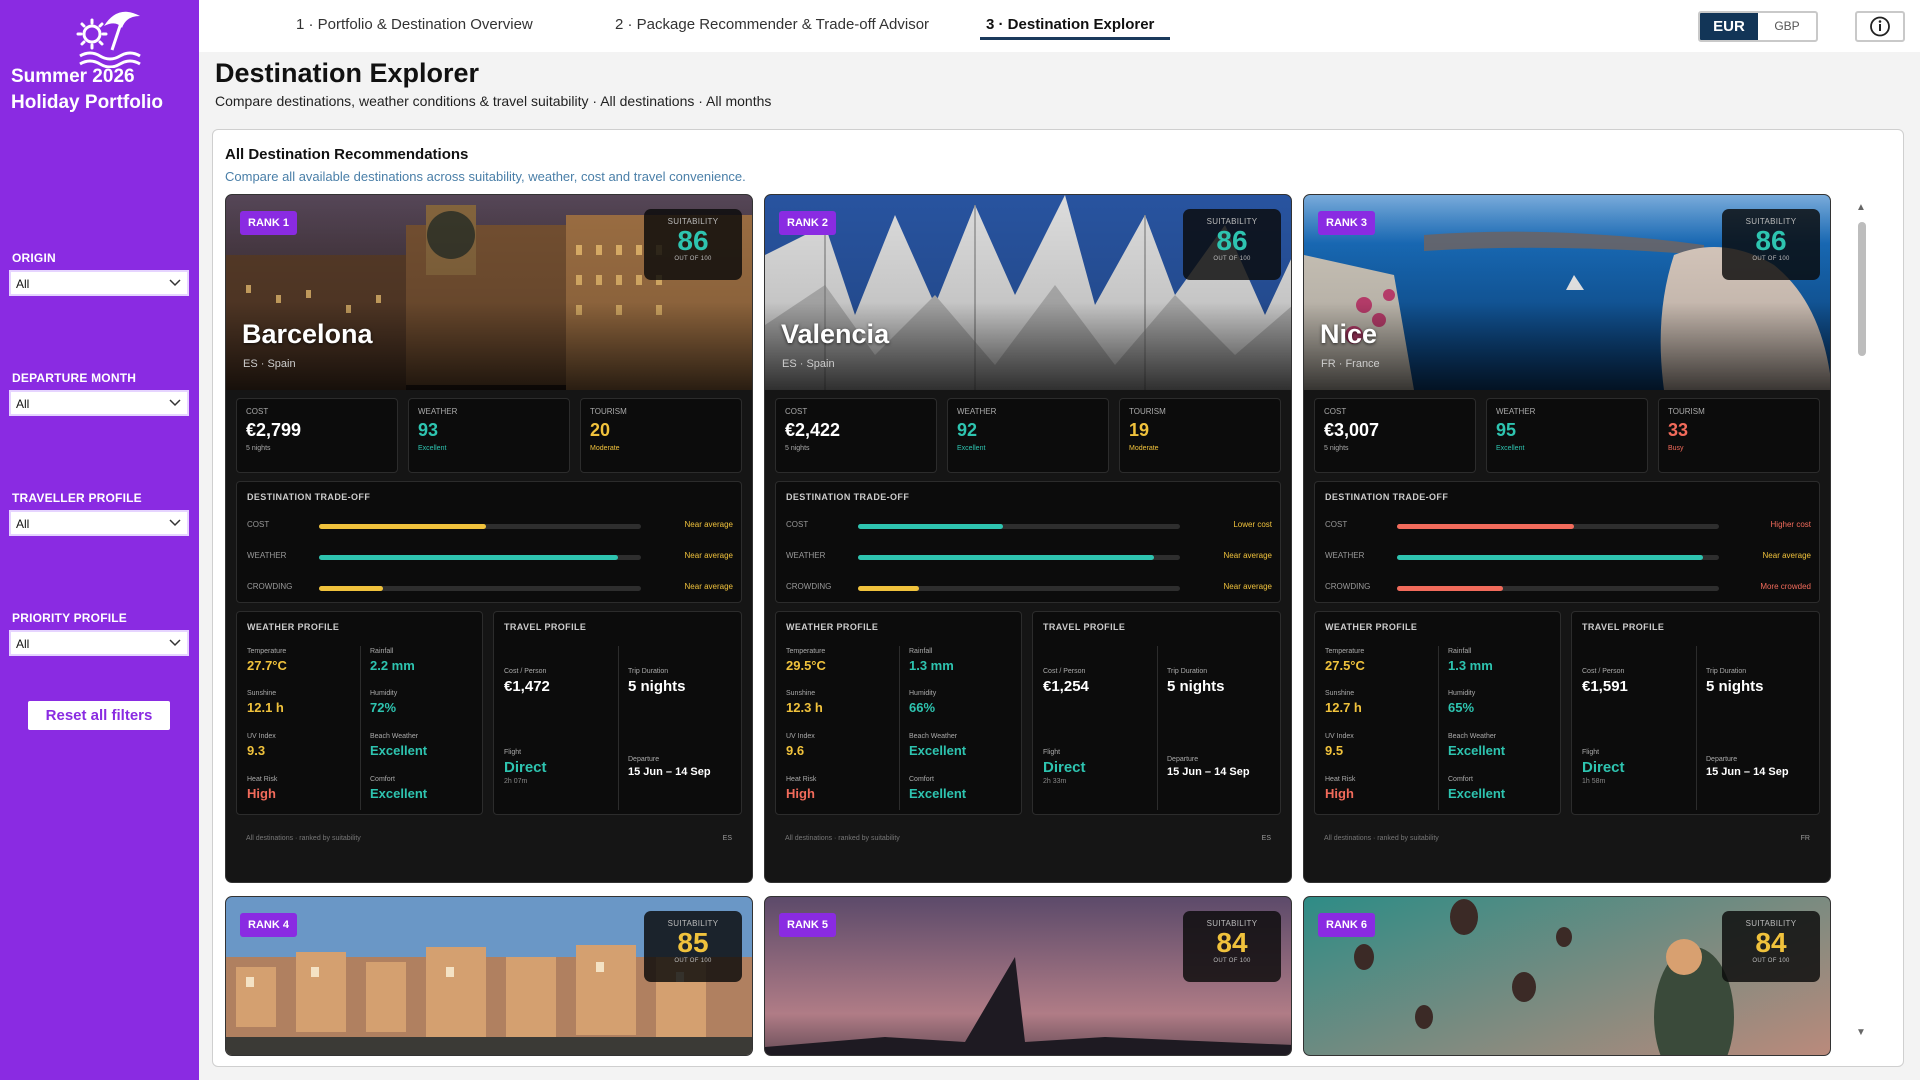  Describe the element at coordinates (99, 403) in the screenshot. I see `departure-month-dropdown: All` at that location.